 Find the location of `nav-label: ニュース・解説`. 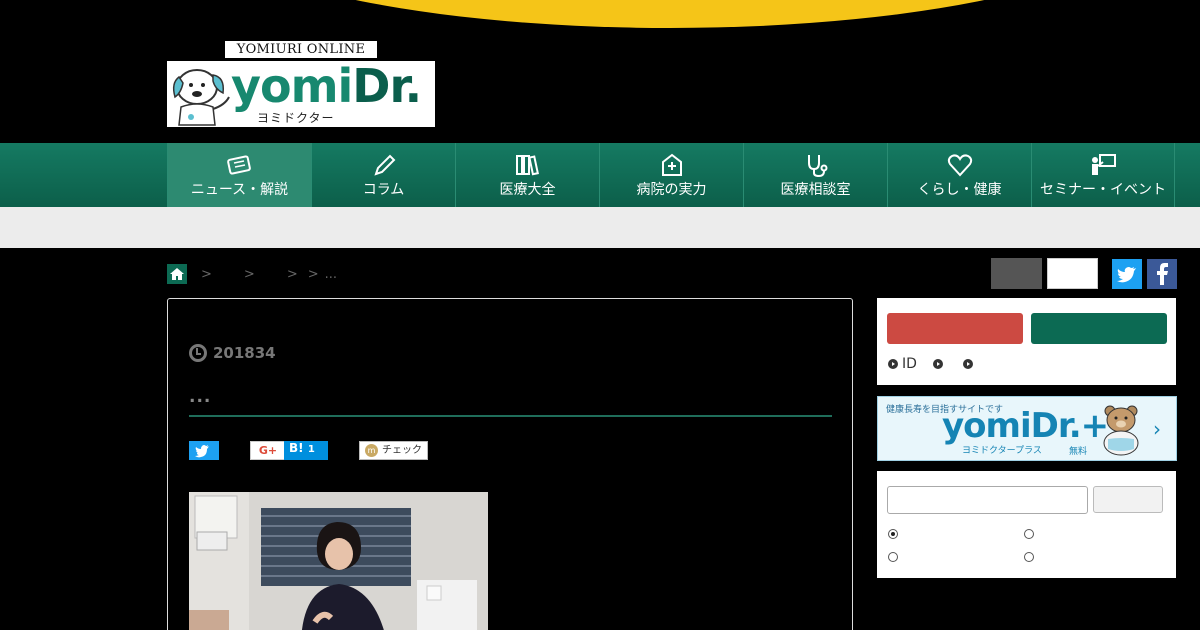

nav-label: ニュース・解説 is located at coordinates (239, 190).